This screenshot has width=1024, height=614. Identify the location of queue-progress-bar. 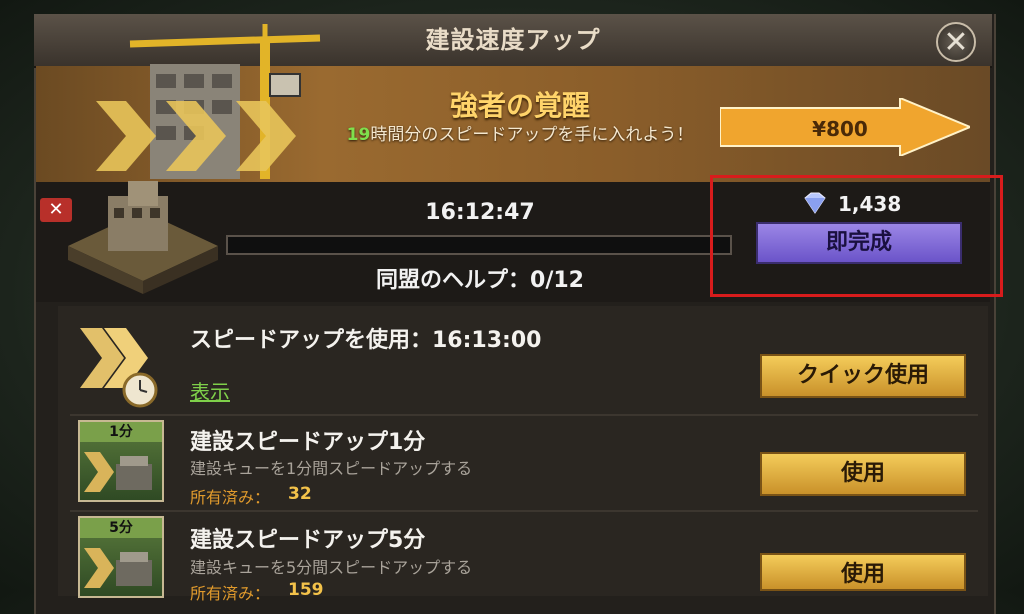
(479, 245).